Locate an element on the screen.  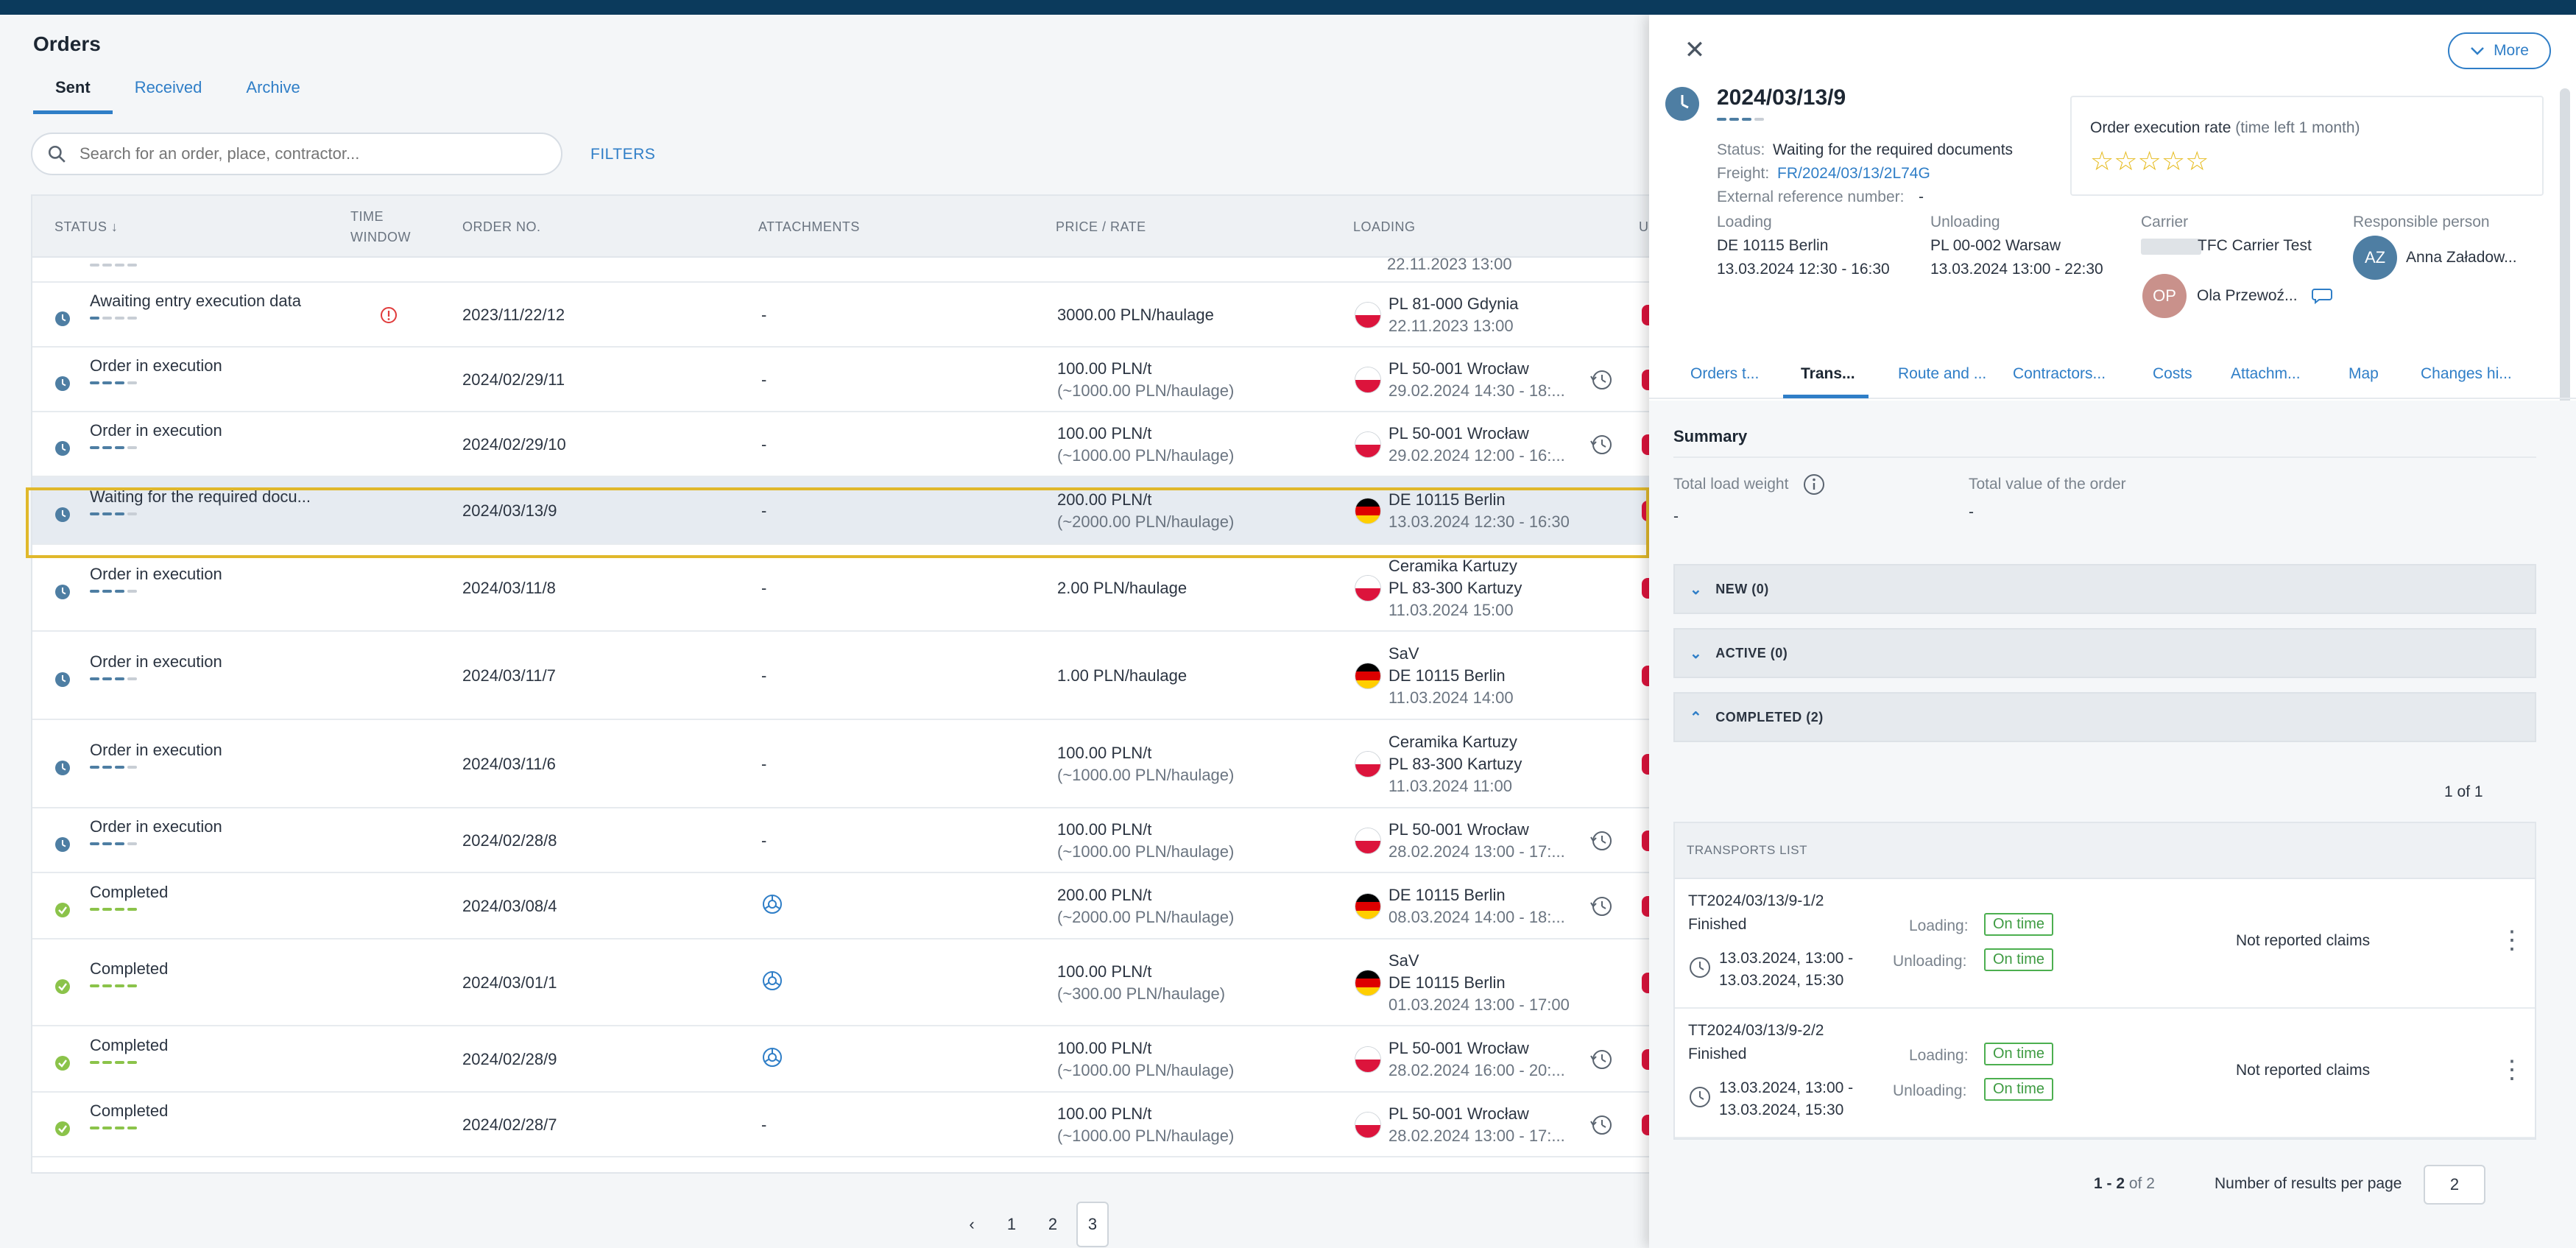
order-number: 2024/03/08/4 is located at coordinates (509, 906).